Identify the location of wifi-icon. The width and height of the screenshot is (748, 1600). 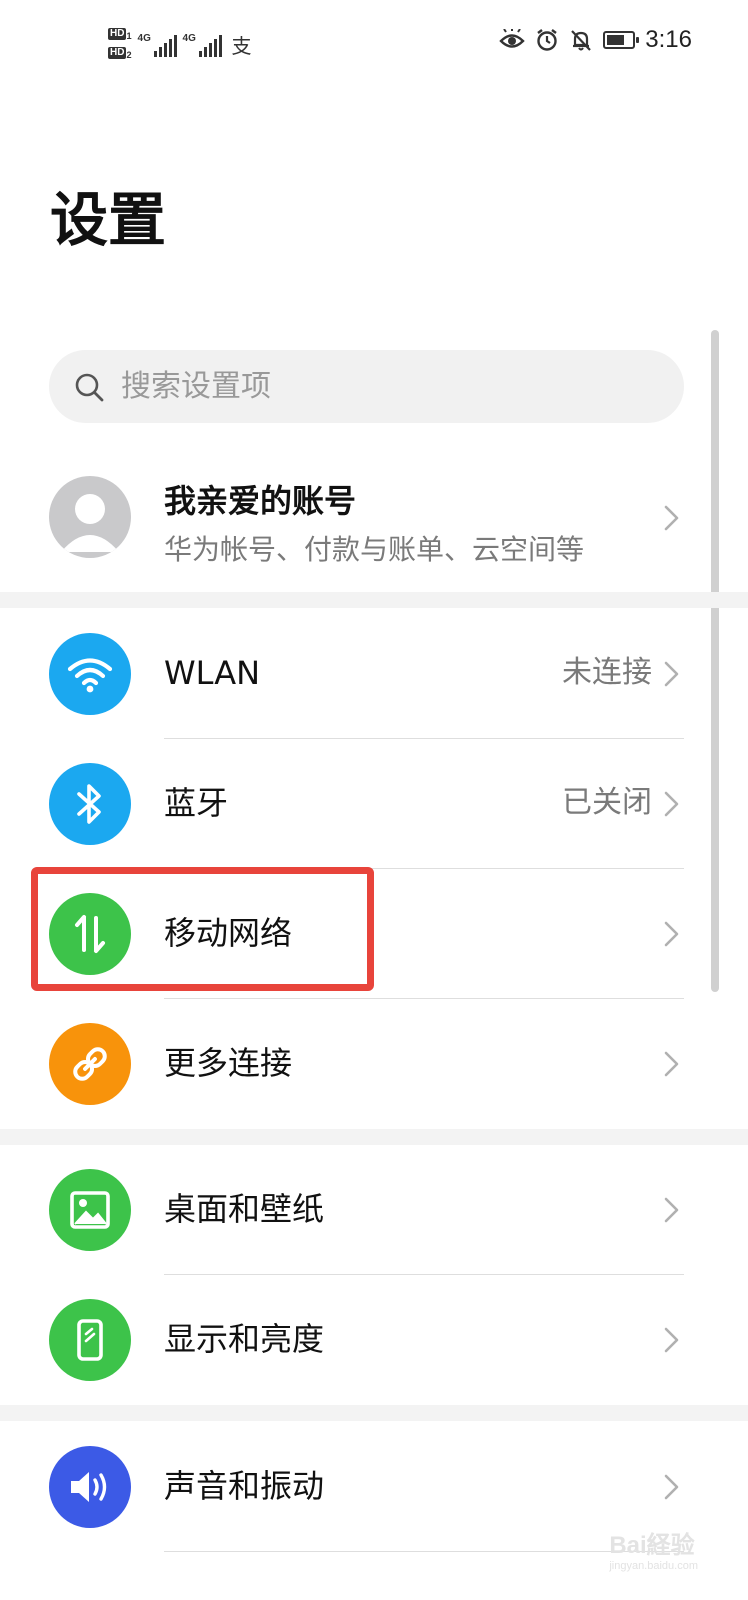
(90, 674).